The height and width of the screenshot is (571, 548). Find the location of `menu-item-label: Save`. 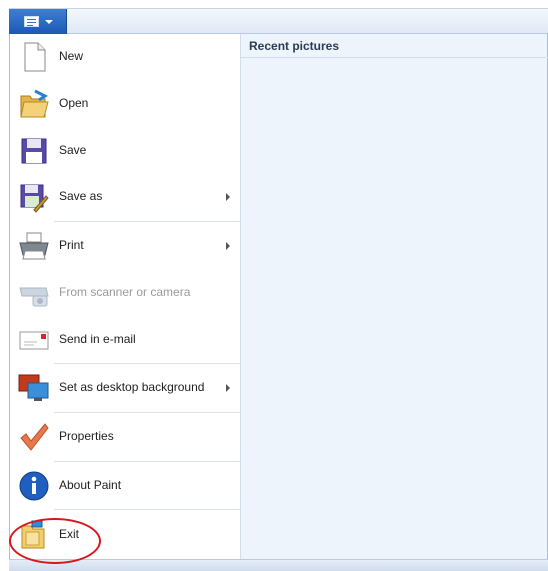

menu-item-label: Save is located at coordinates (73, 150).